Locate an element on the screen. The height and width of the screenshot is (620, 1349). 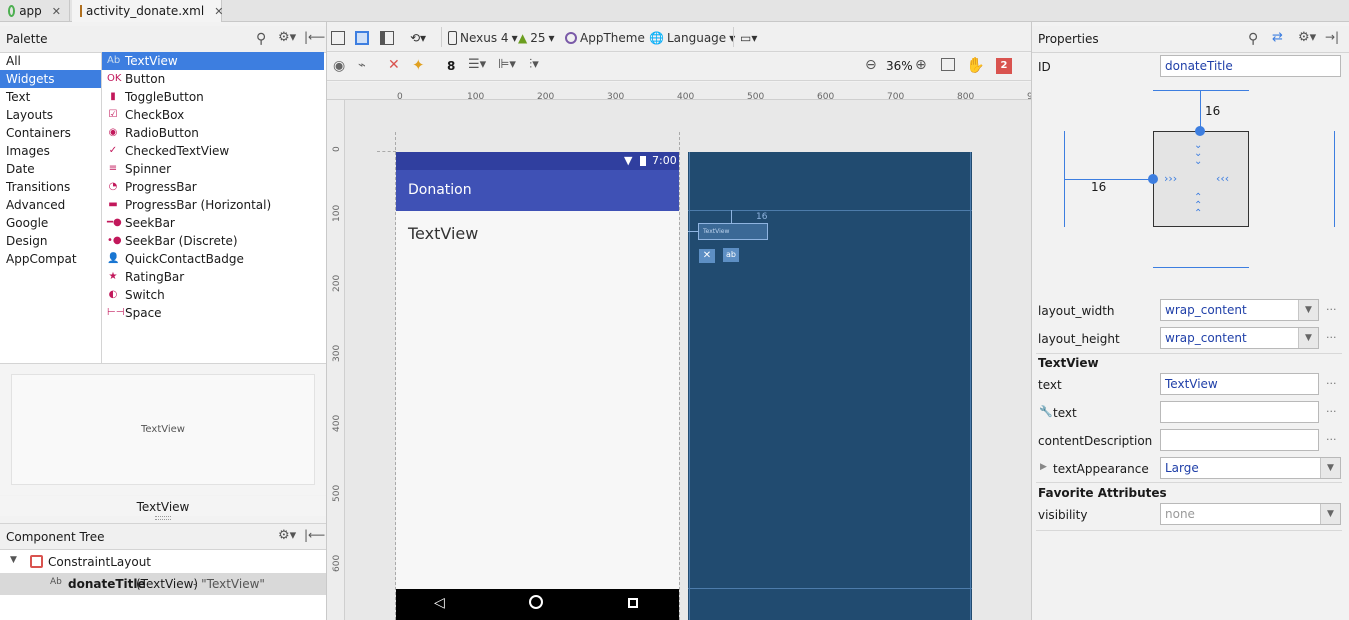
palette-category-text: Text is located at coordinates (50, 97).